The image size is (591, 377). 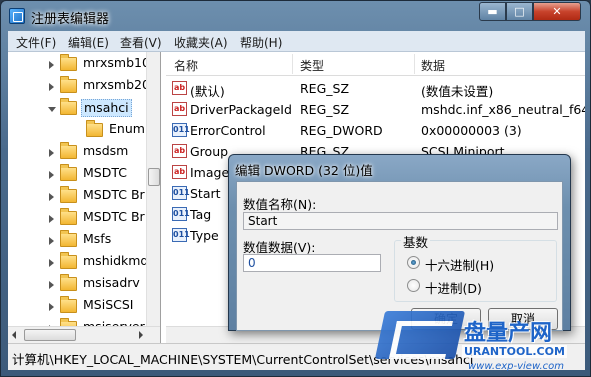 What do you see at coordinates (446, 319) in the screenshot?
I see `ok-button: 确定` at bounding box center [446, 319].